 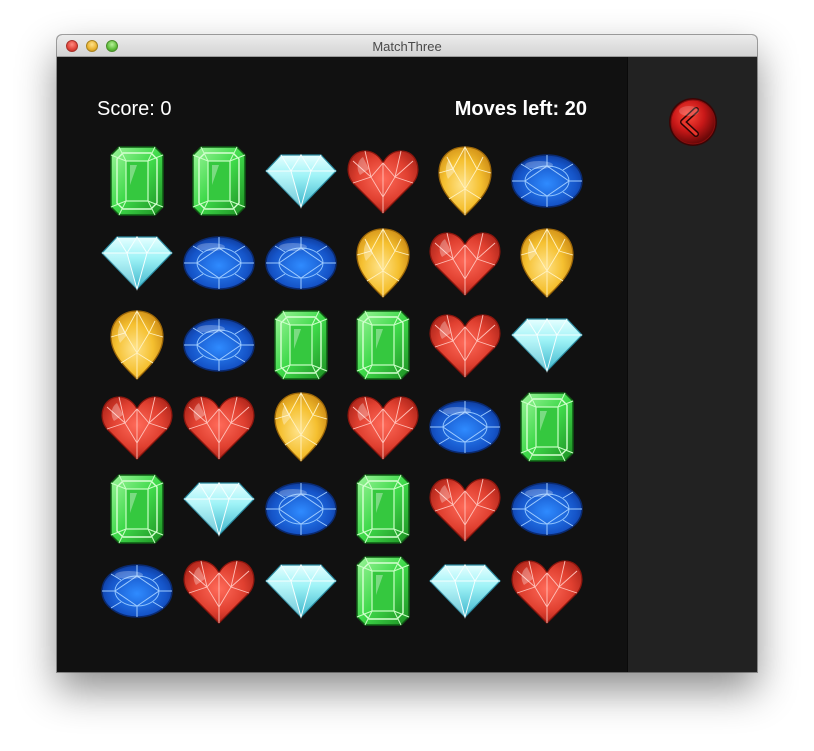 I want to click on back-button, so click(x=693, y=122).